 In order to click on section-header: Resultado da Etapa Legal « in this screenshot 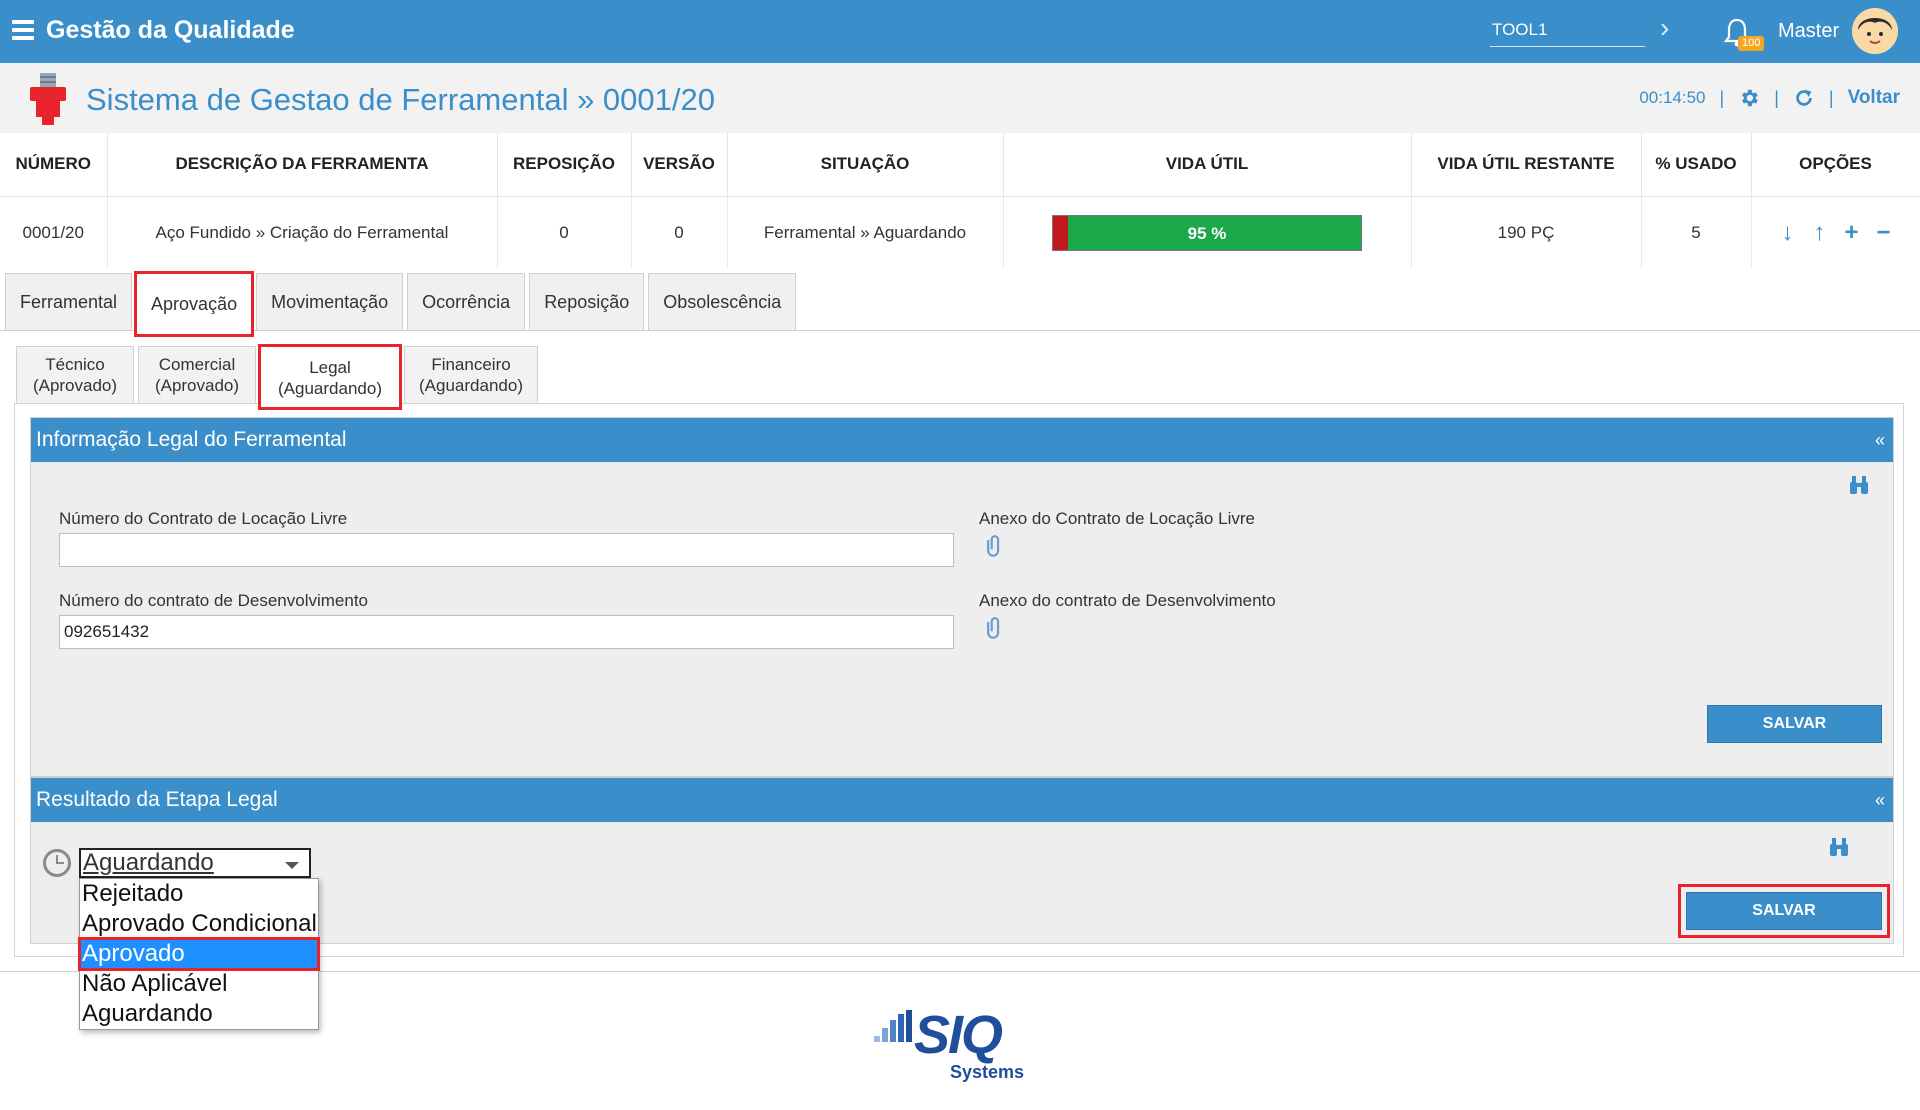, I will do `click(962, 800)`.